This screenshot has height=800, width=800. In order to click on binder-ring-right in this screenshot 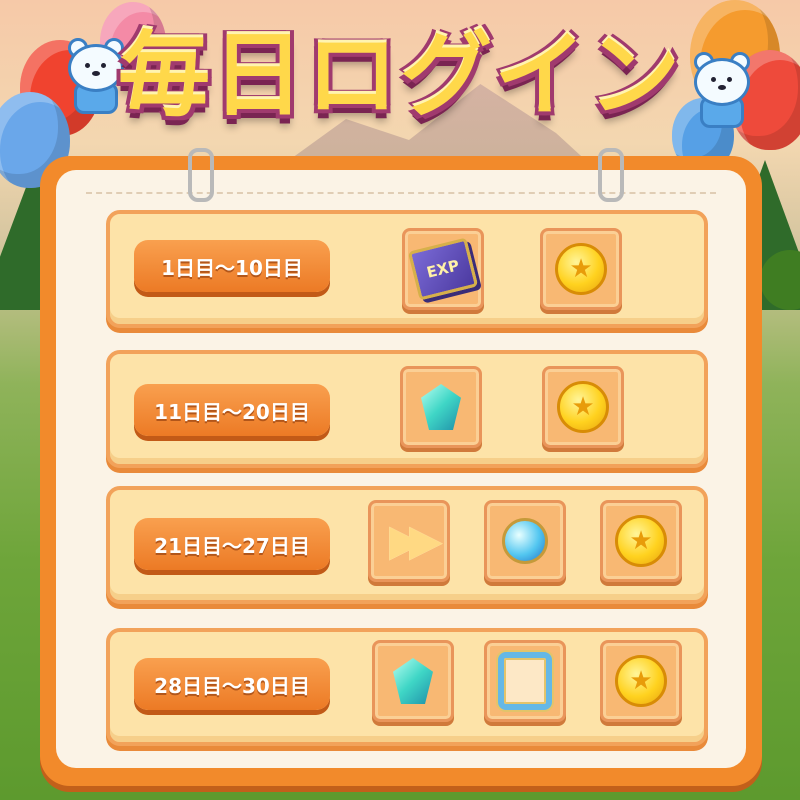, I will do `click(611, 175)`.